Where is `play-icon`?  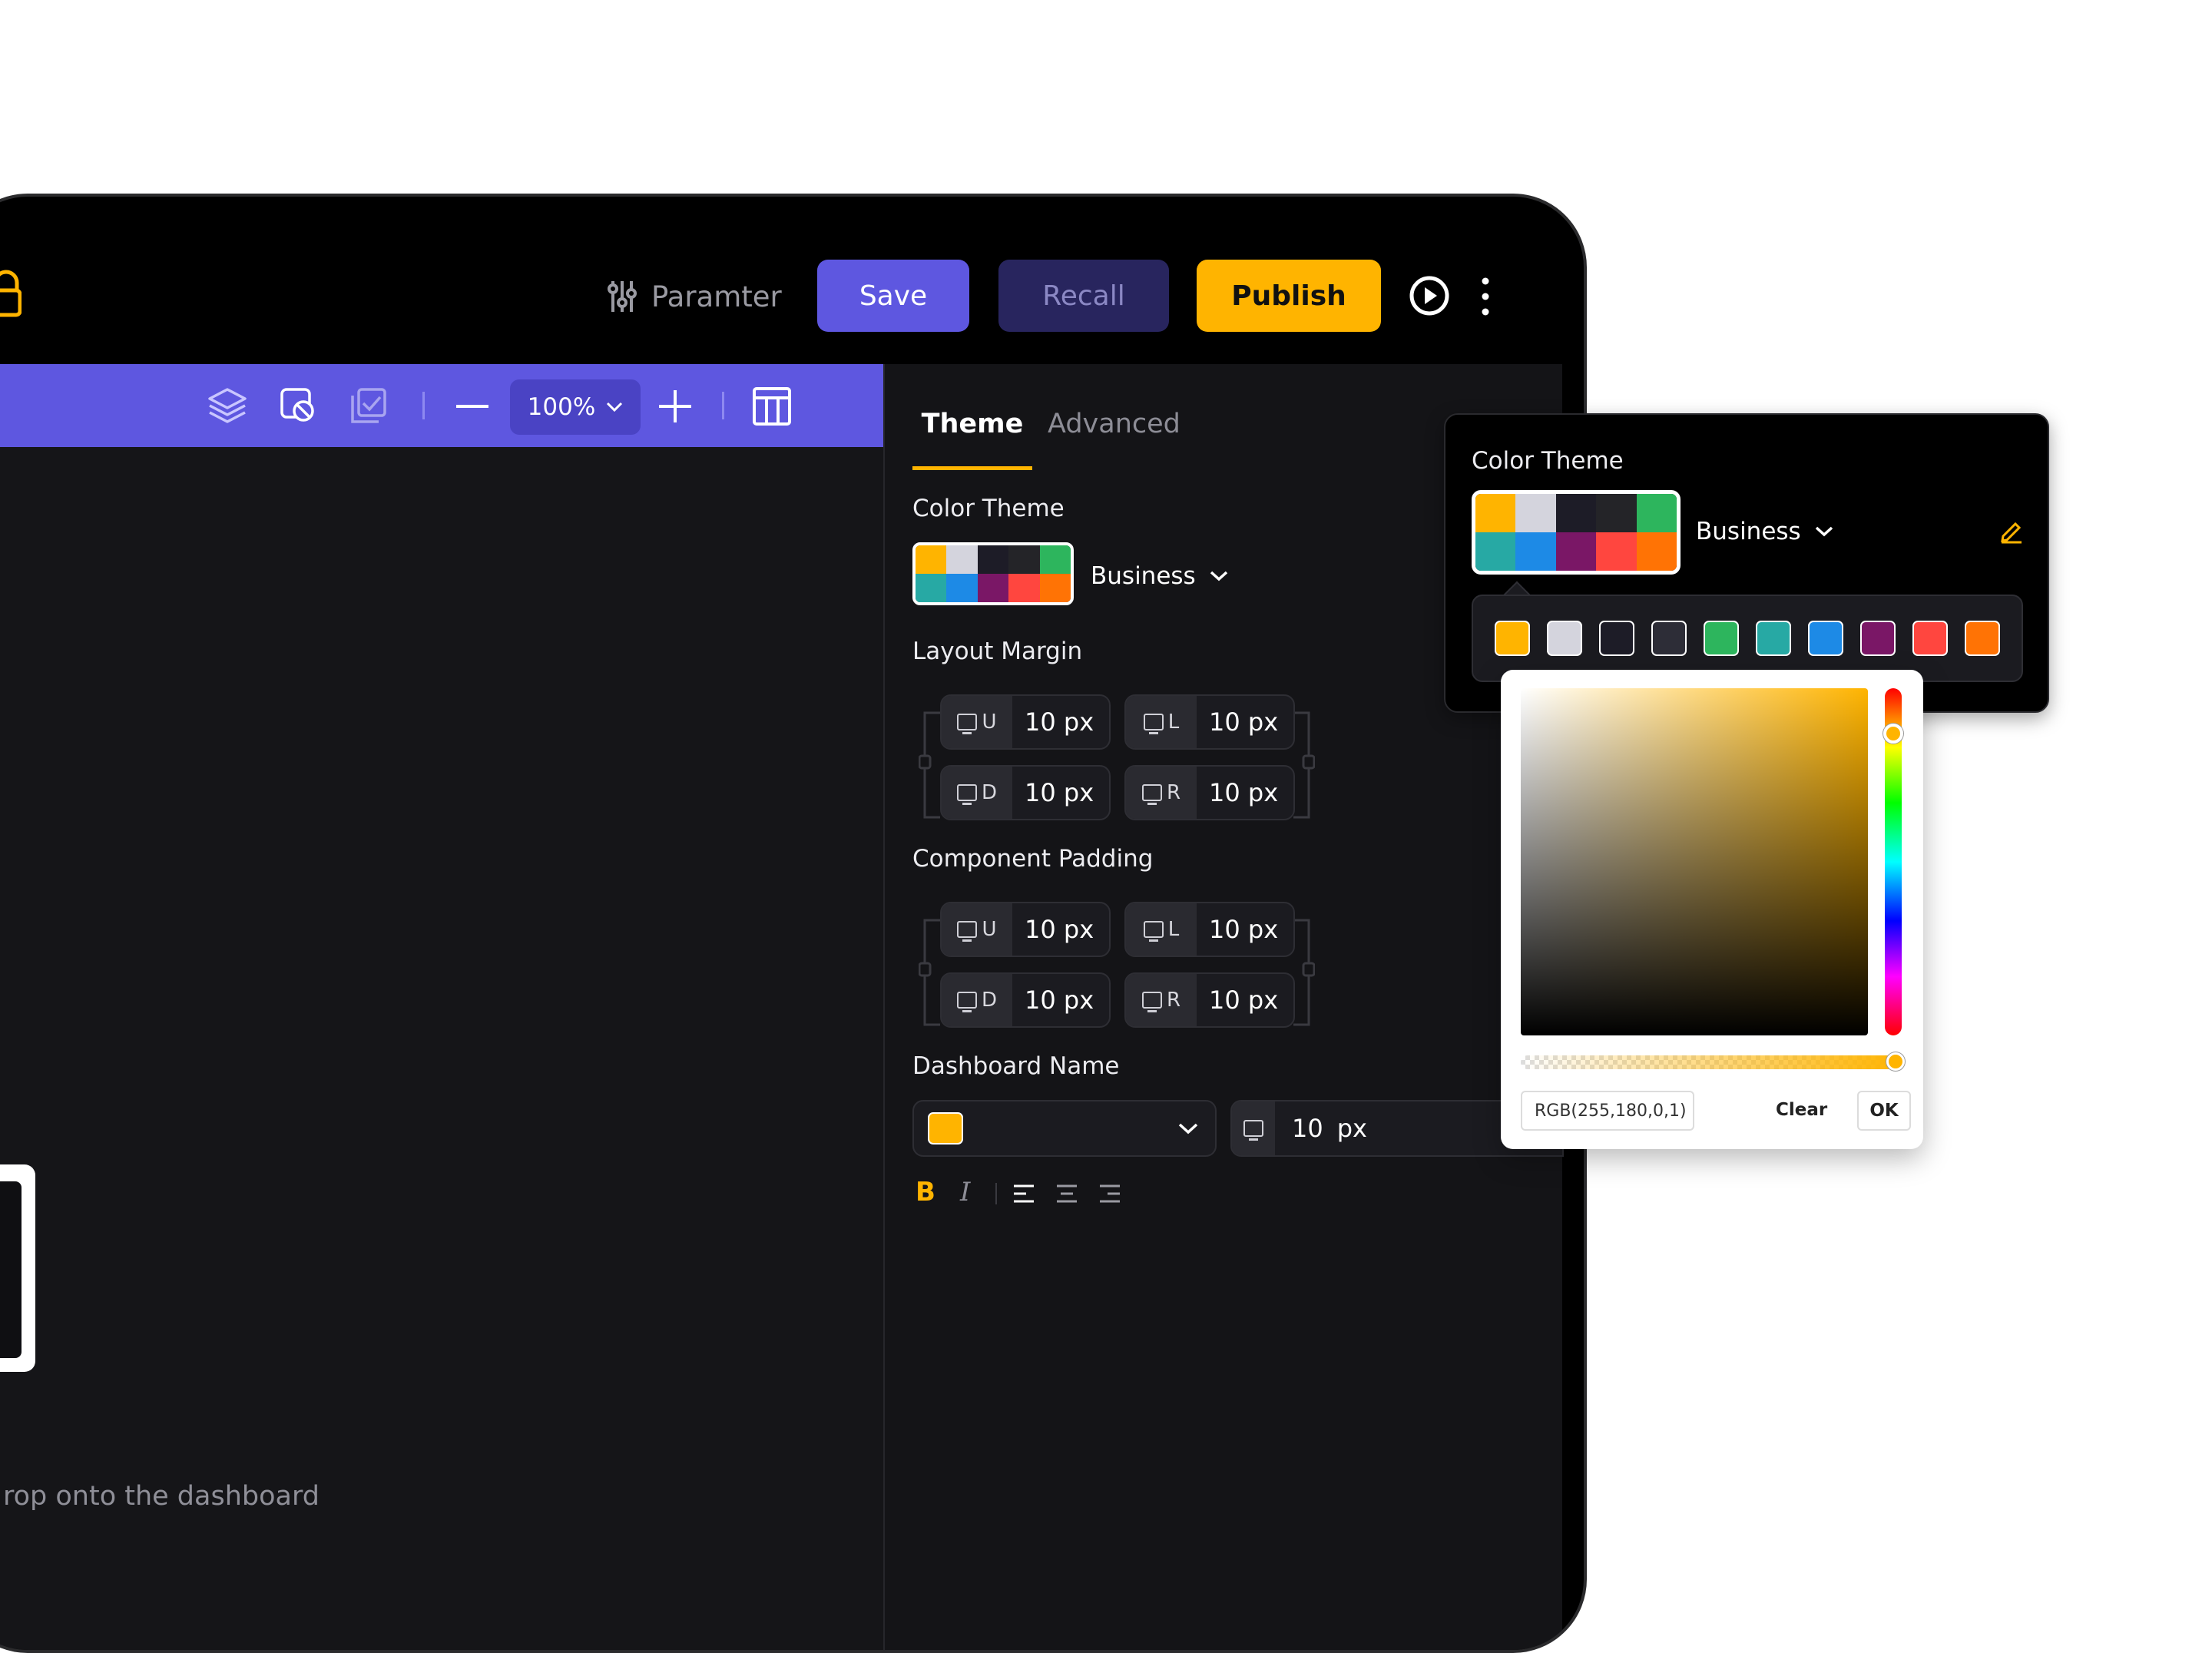 play-icon is located at coordinates (1430, 295).